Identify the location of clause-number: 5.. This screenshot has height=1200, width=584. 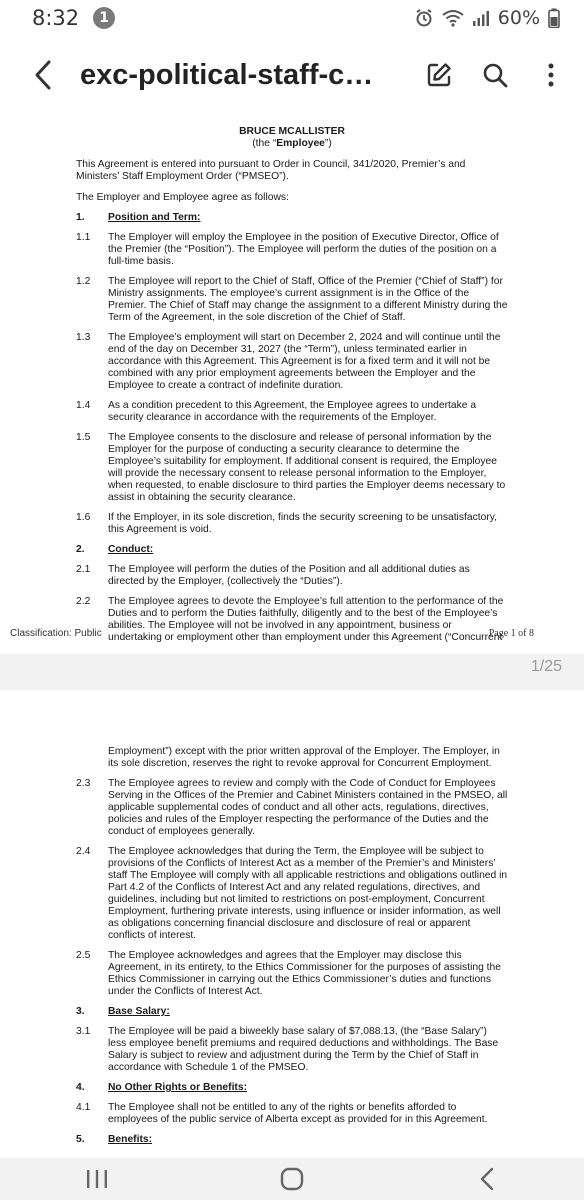
(80, 1139).